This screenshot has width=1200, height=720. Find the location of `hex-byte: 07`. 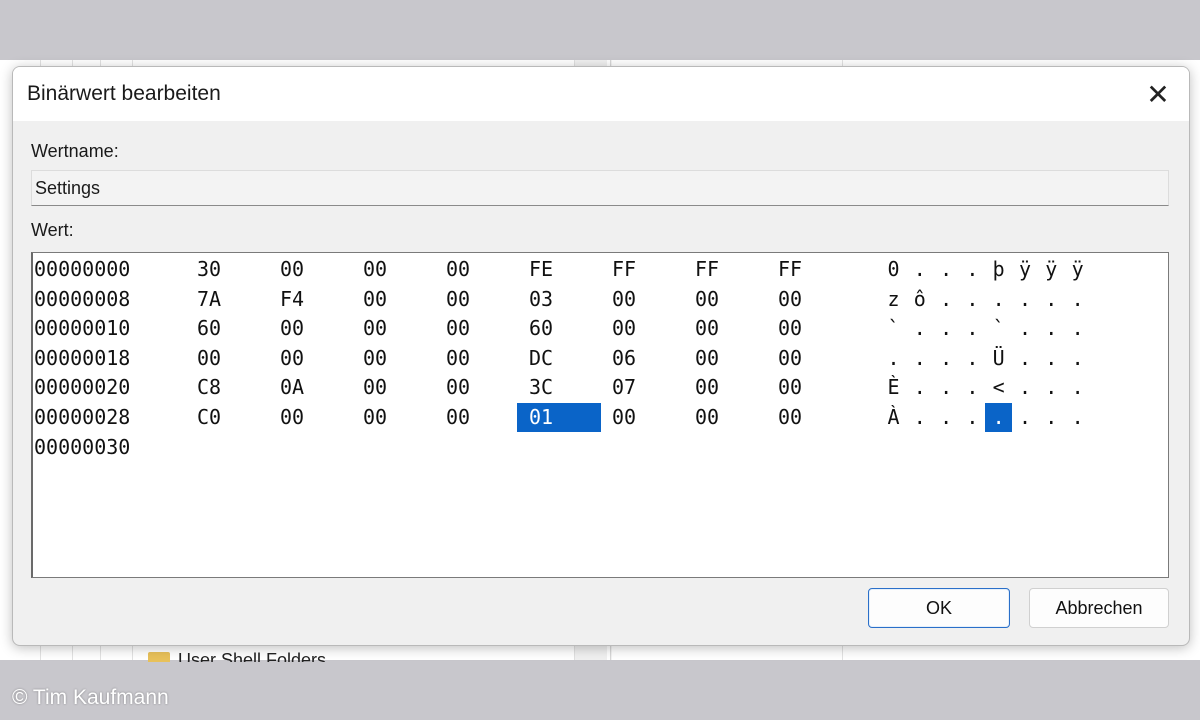

hex-byte: 07 is located at coordinates (642, 387).